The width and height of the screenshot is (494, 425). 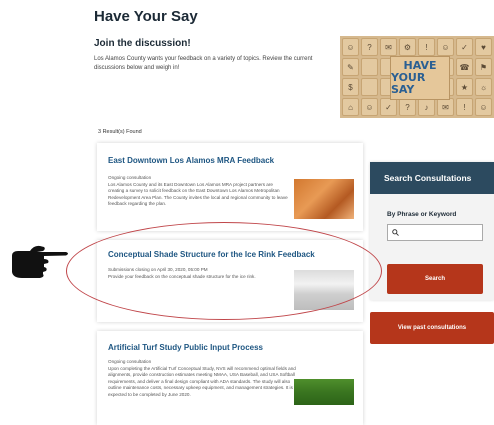 I want to click on search-input, so click(x=442, y=232).